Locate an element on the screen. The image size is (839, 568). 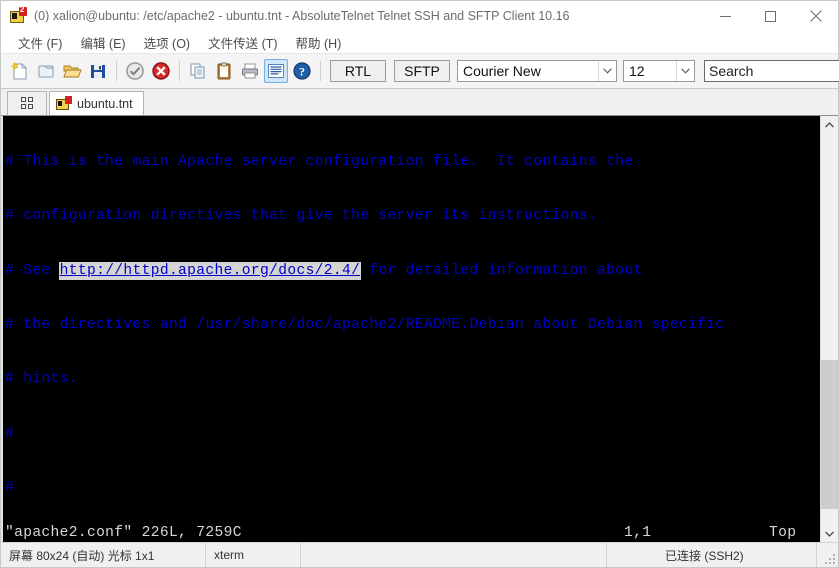
minimize-button is located at coordinates (725, 16).